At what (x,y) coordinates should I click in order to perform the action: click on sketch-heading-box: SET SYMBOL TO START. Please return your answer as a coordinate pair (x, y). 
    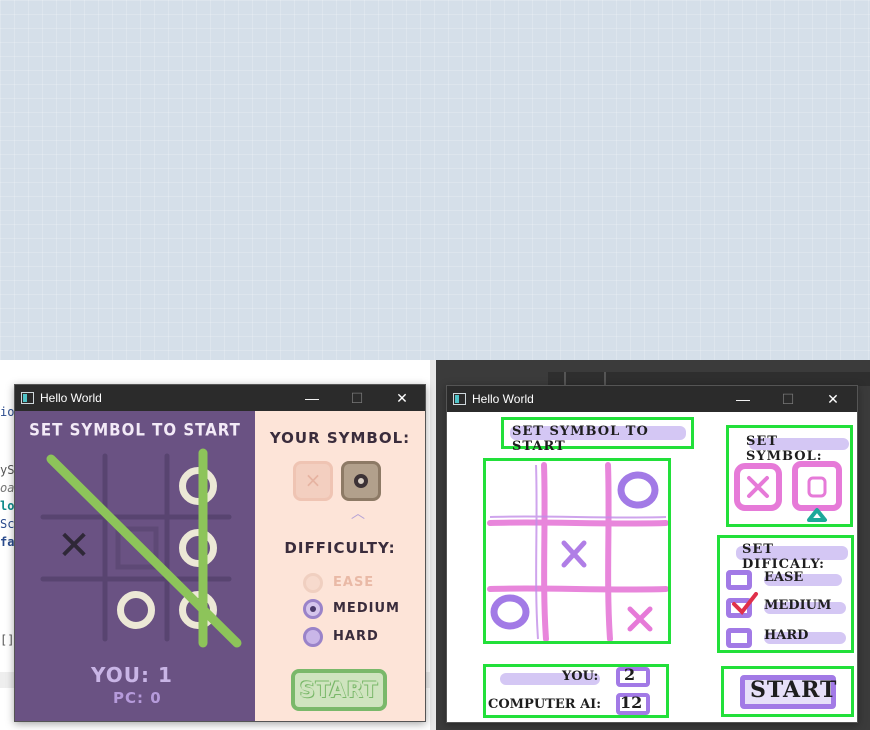
    Looking at the image, I should click on (597, 435).